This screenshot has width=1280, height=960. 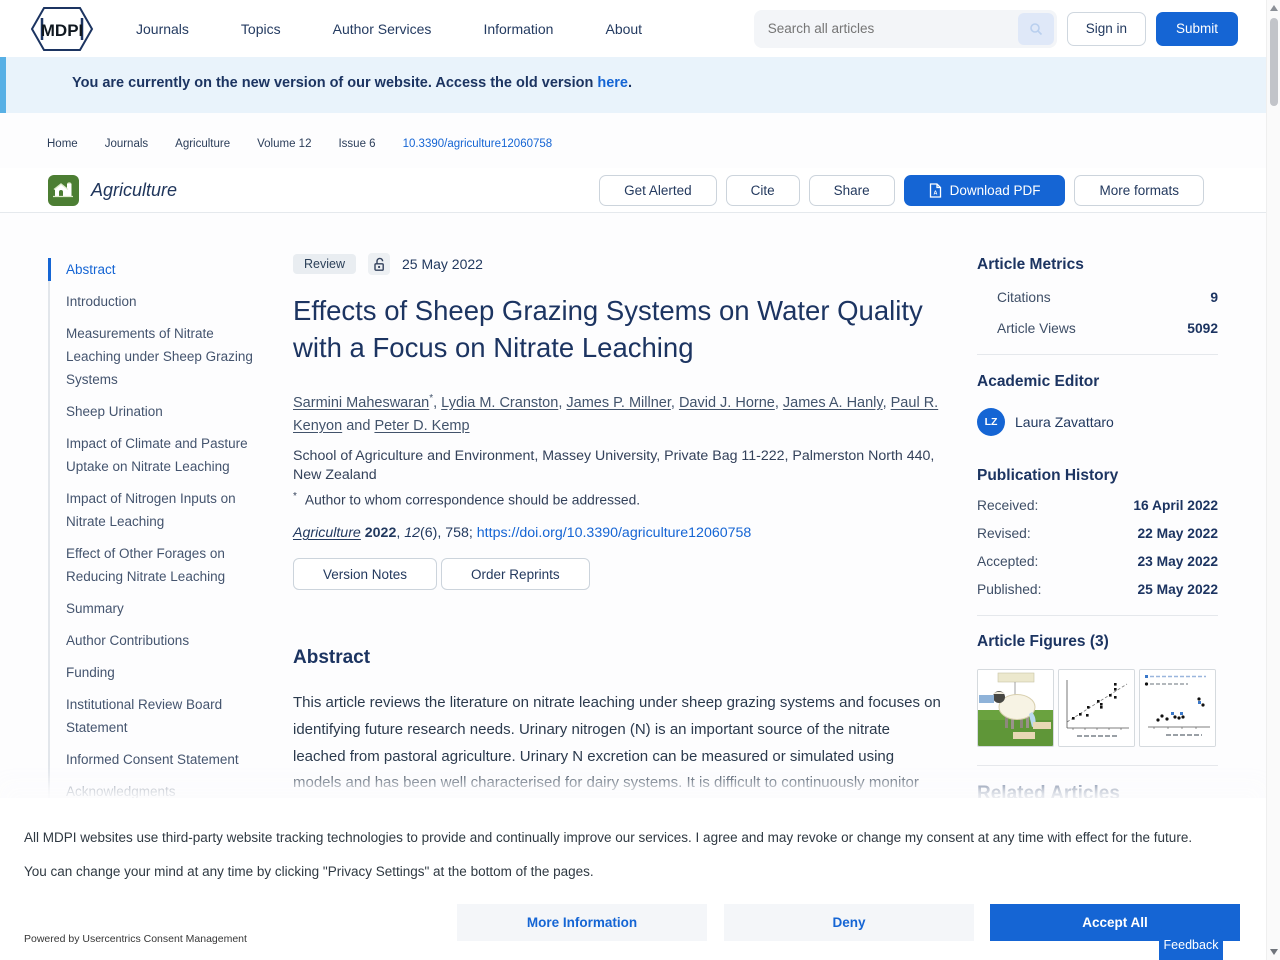 What do you see at coordinates (126, 144) in the screenshot?
I see `breadcrumb-journals: Journals` at bounding box center [126, 144].